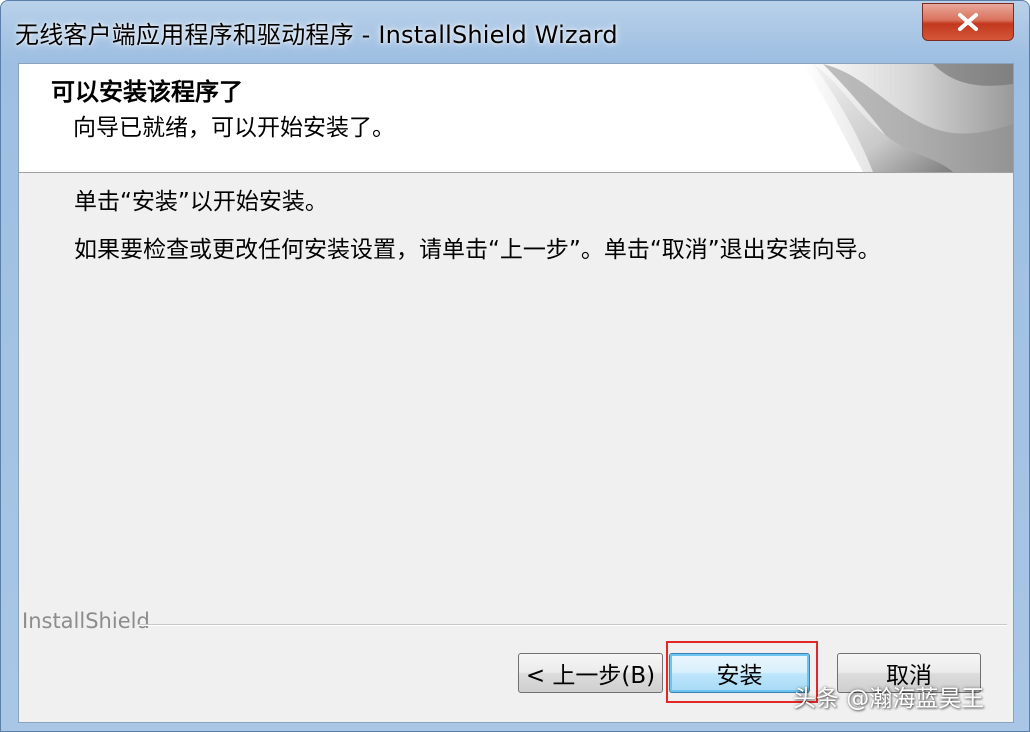  I want to click on wizard-header: 可以安装该程序了 向导已就绪，可以开始安装了。, so click(516, 118).